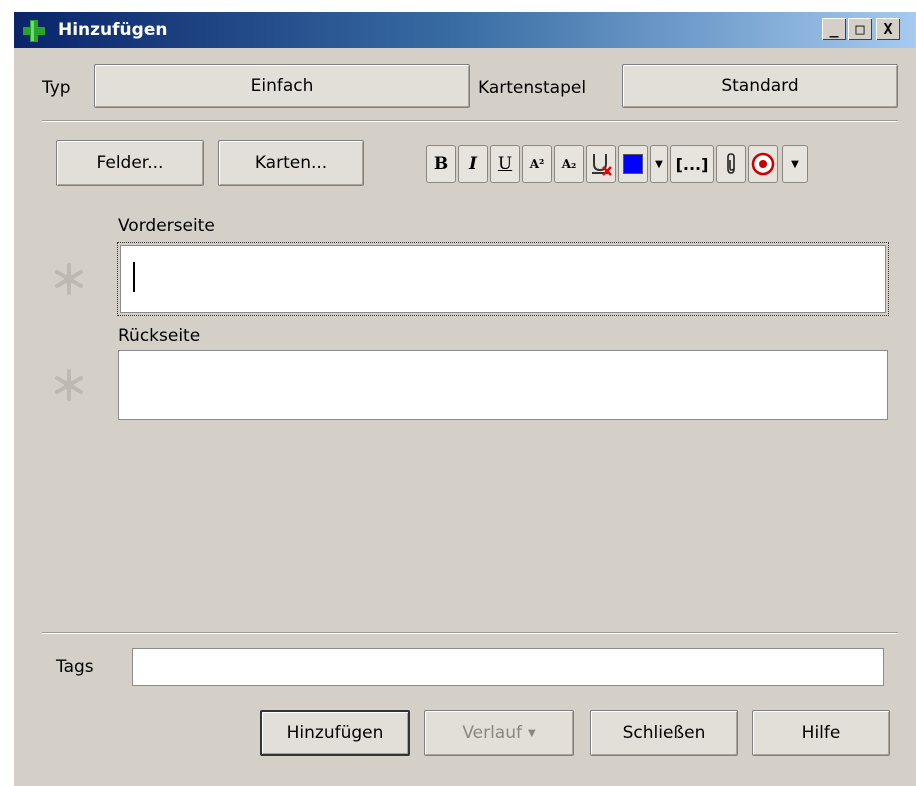 This screenshot has width=916, height=786. I want to click on attach-button, so click(731, 164).